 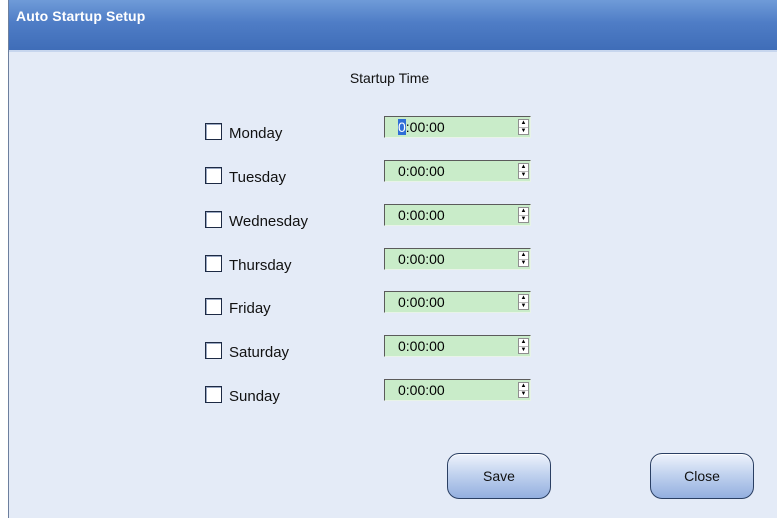 I want to click on wednesday-time-spinner: ▲ ▼, so click(x=523, y=215).